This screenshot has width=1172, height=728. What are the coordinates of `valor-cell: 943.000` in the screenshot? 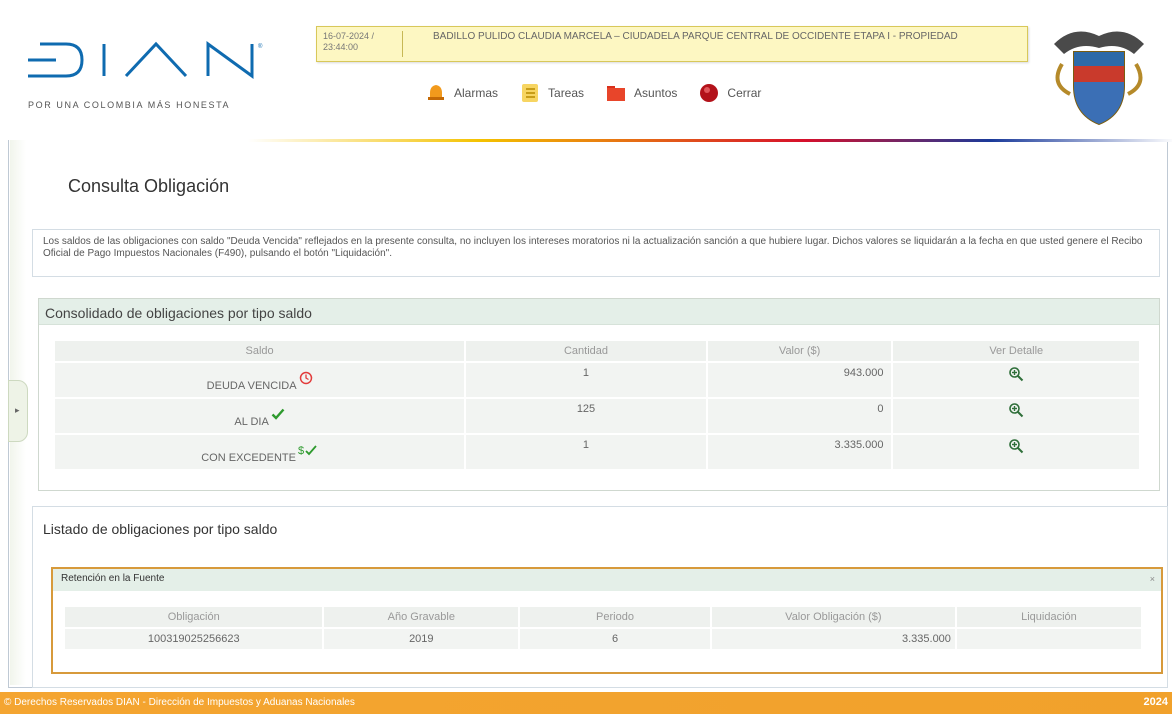 It's located at (799, 380).